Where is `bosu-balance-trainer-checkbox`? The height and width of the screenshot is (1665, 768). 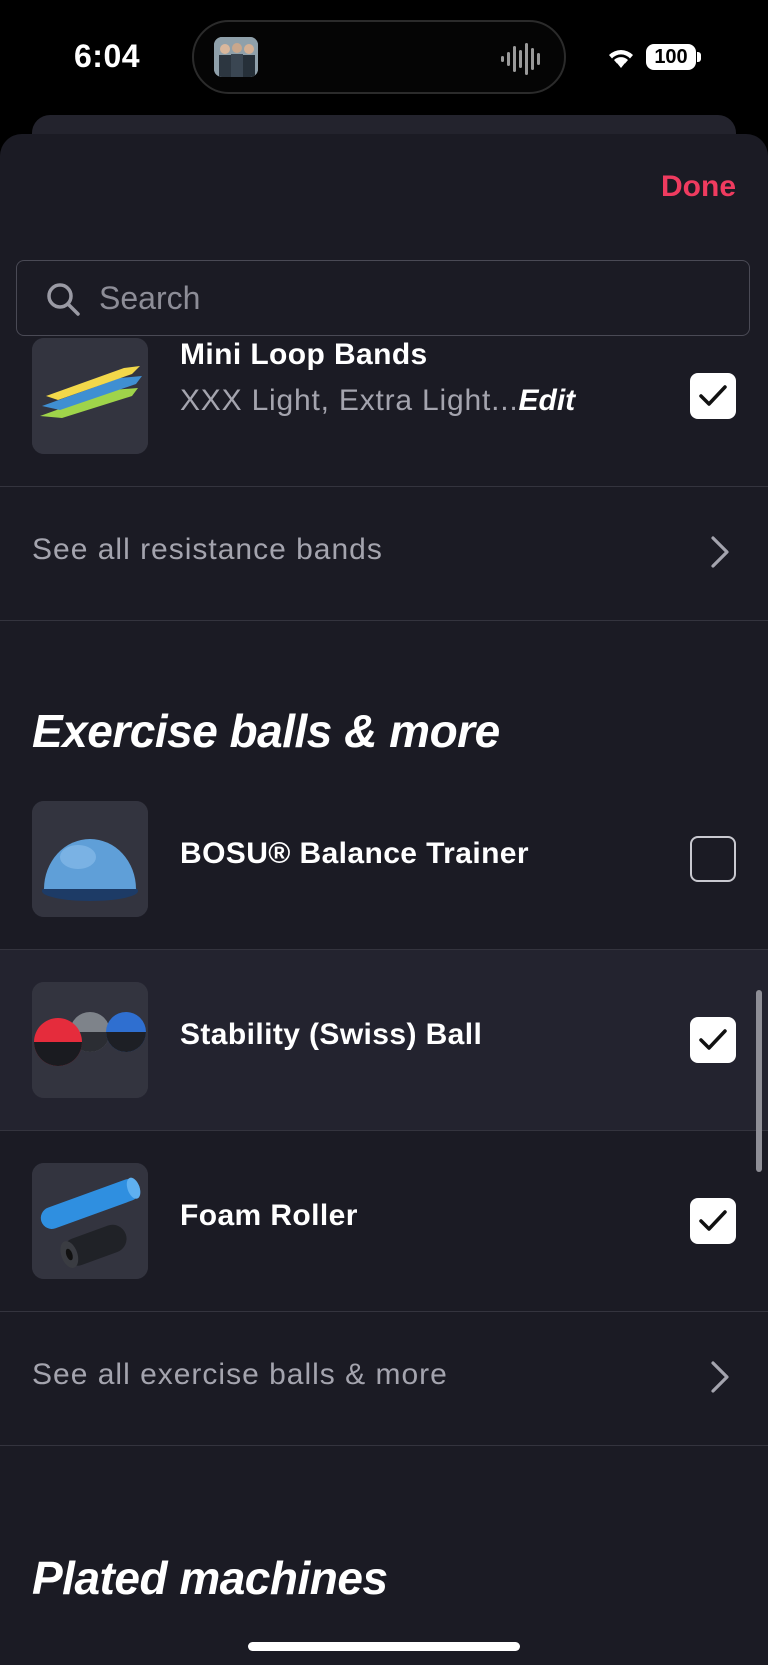 bosu-balance-trainer-checkbox is located at coordinates (713, 859).